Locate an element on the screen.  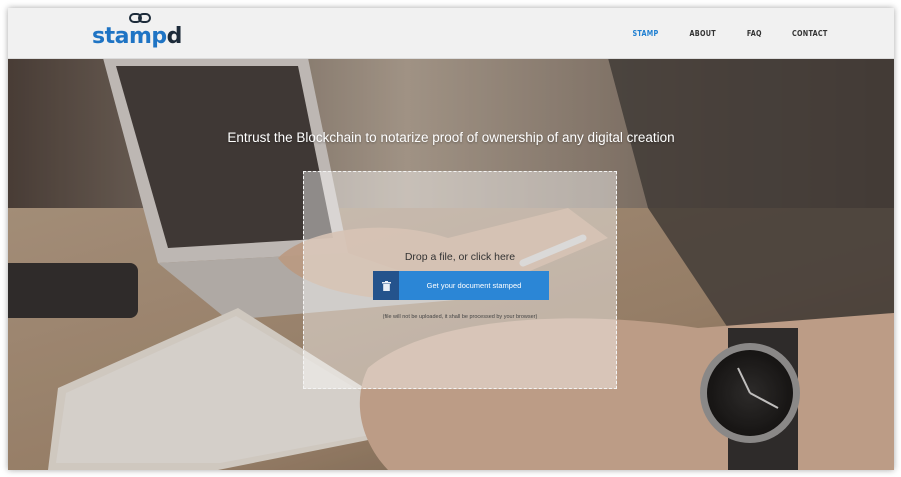
nav-item-stamp: STAMP is located at coordinates (646, 33).